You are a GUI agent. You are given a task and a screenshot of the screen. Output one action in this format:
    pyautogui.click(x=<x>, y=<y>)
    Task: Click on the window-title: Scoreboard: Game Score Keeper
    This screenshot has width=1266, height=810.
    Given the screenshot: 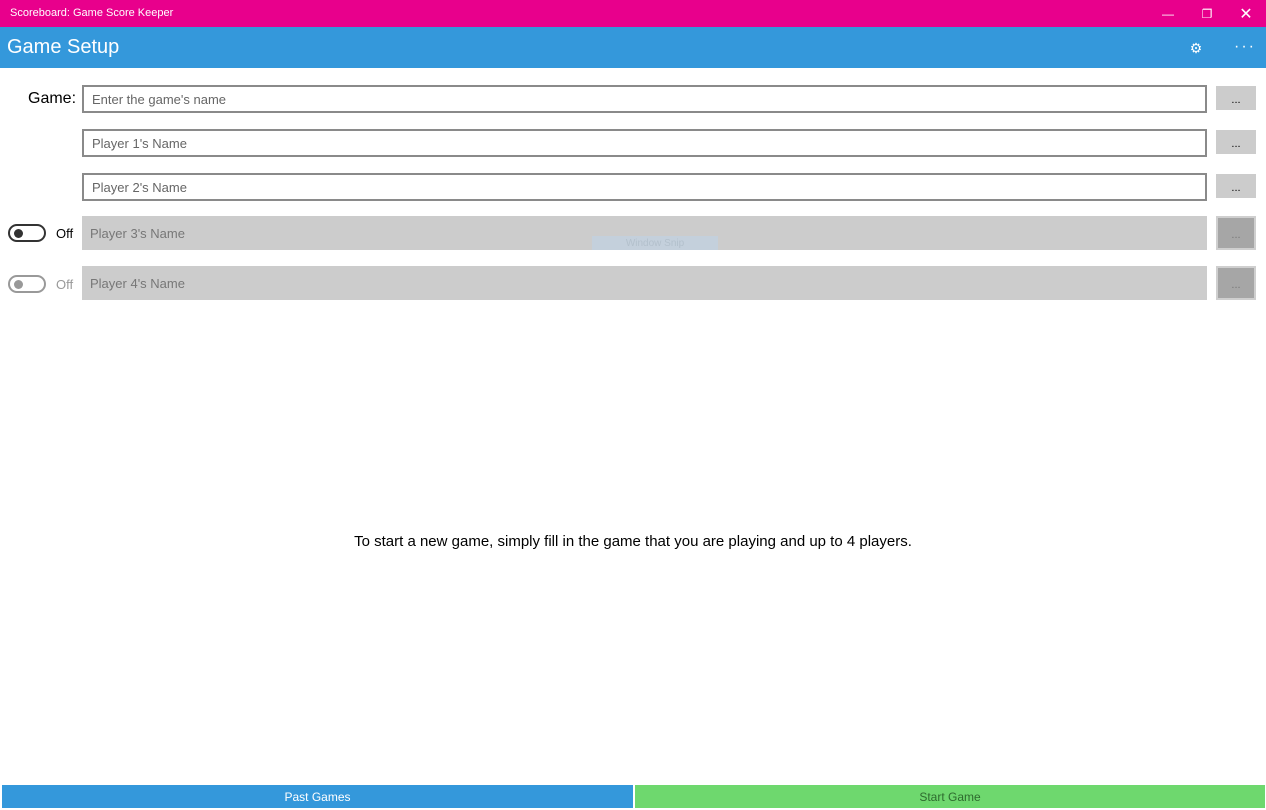 What is the action you would take?
    pyautogui.click(x=92, y=13)
    